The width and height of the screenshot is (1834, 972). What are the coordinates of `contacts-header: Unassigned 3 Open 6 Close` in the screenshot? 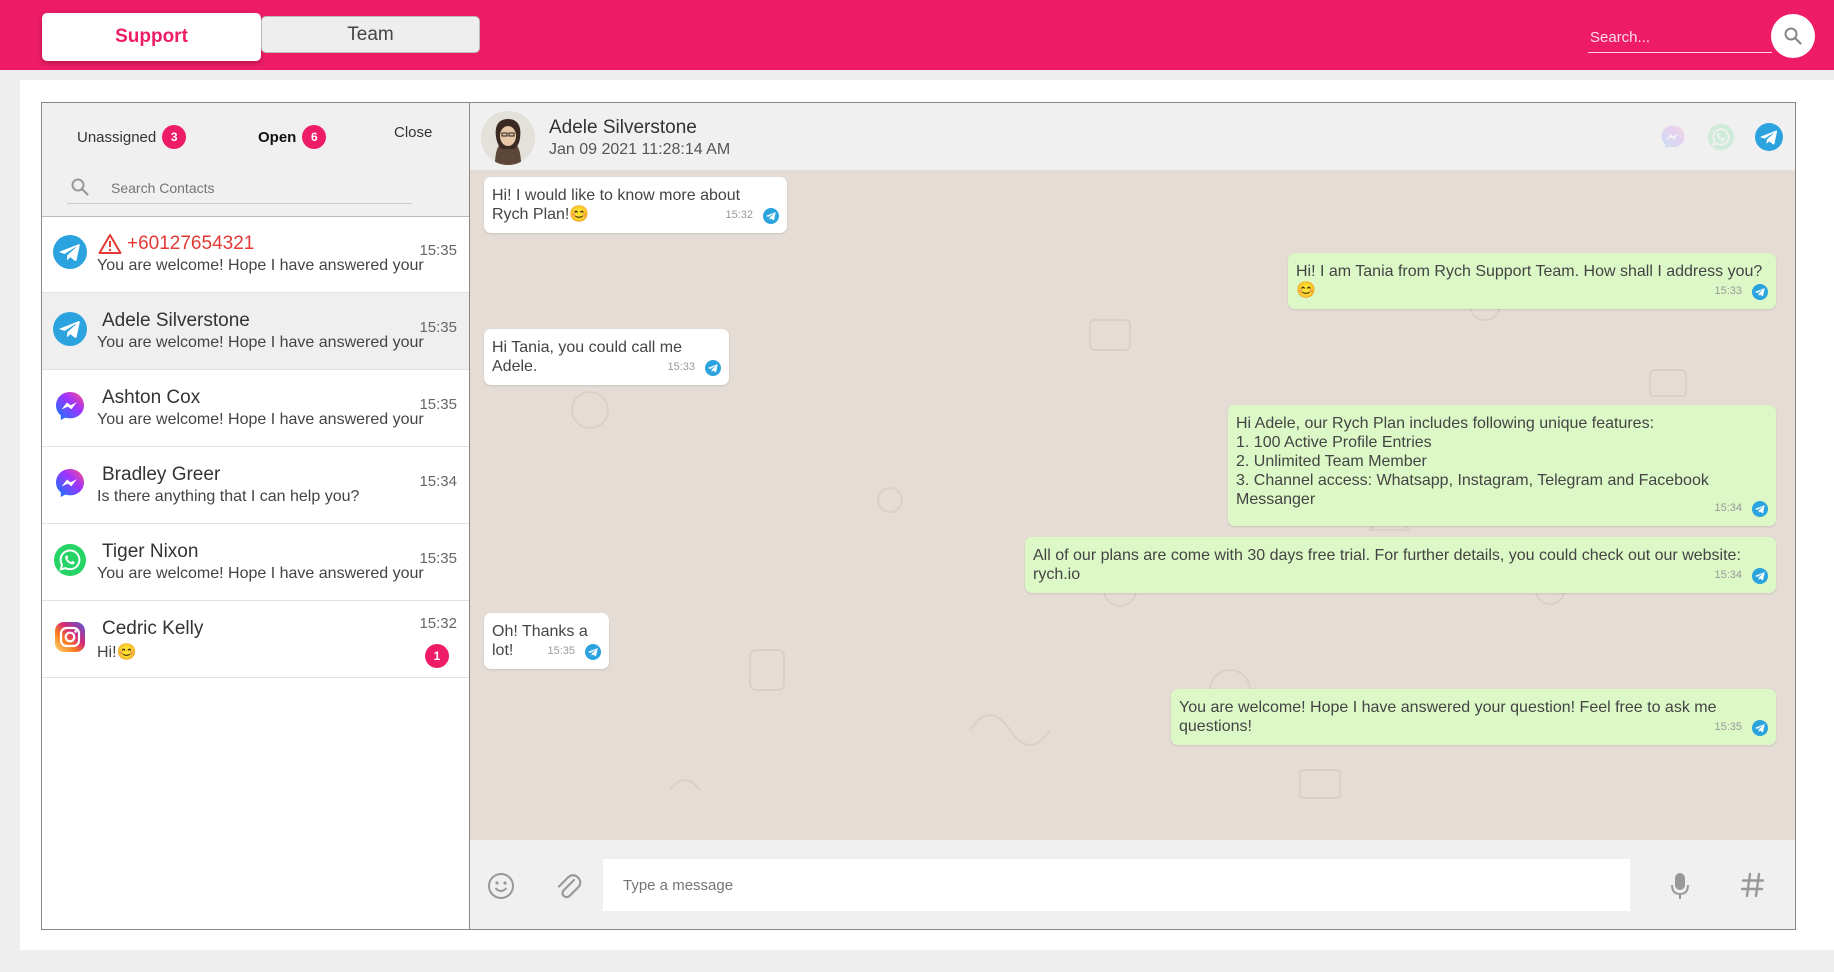 It's located at (255, 160).